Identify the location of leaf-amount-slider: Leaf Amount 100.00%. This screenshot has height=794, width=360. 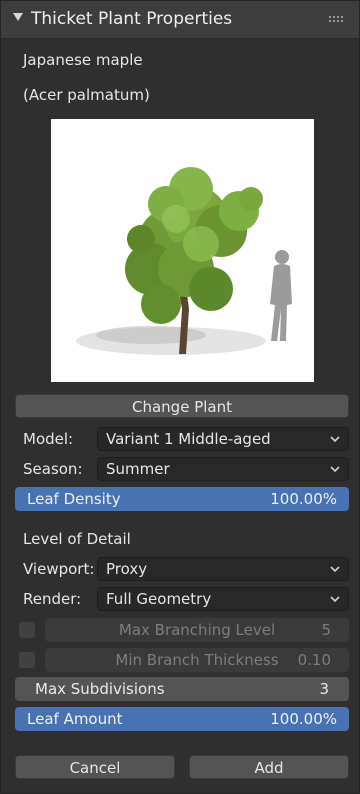
(182, 719).